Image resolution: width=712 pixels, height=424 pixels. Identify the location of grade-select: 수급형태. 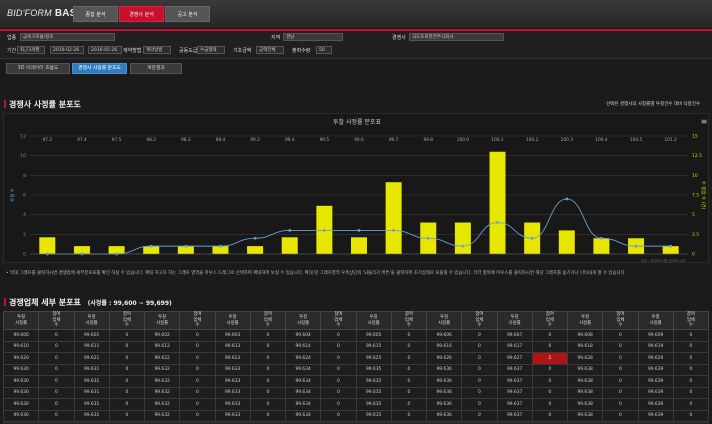
(211, 50).